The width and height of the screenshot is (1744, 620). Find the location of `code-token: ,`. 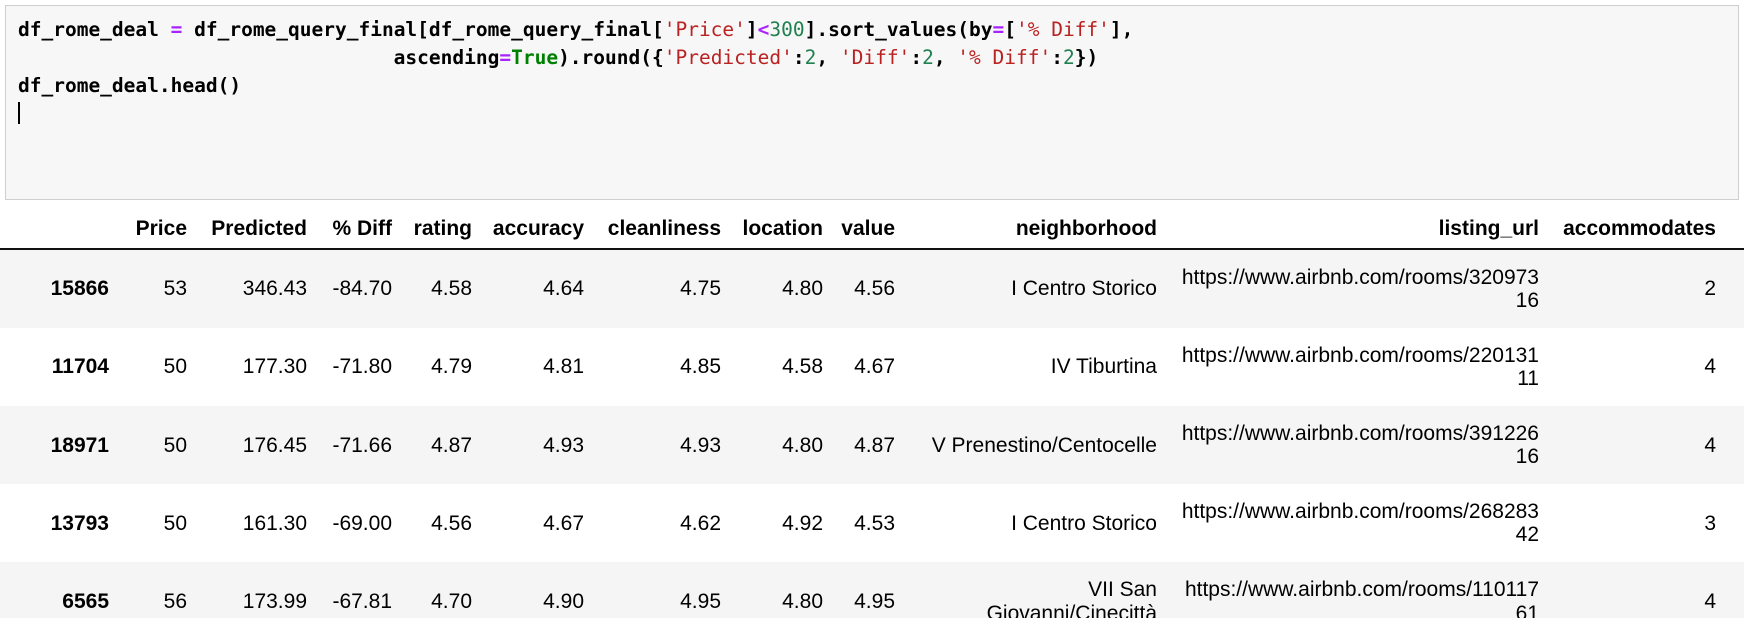

code-token: , is located at coordinates (828, 57).